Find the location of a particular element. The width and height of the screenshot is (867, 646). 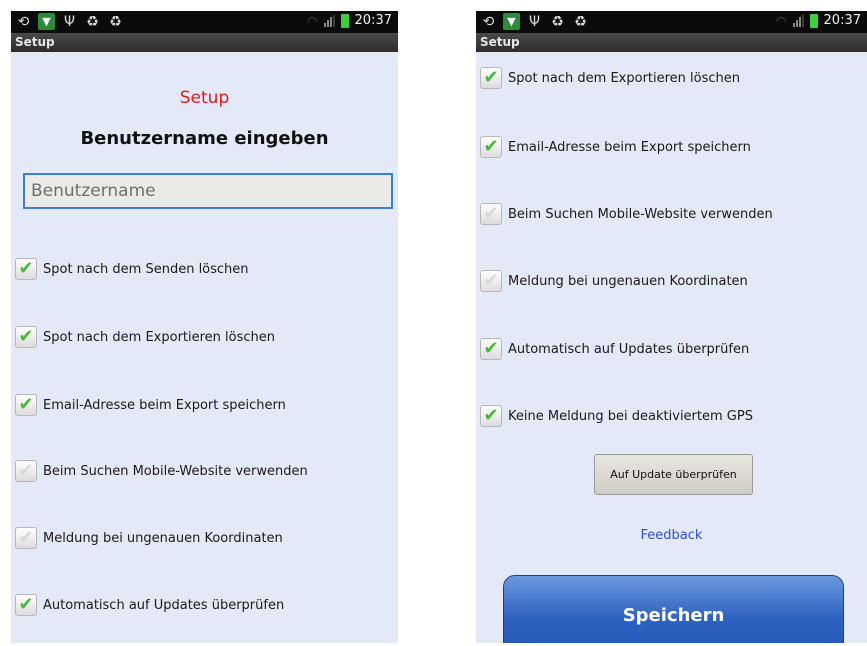

feedback-link: Feedback is located at coordinates (671, 535).